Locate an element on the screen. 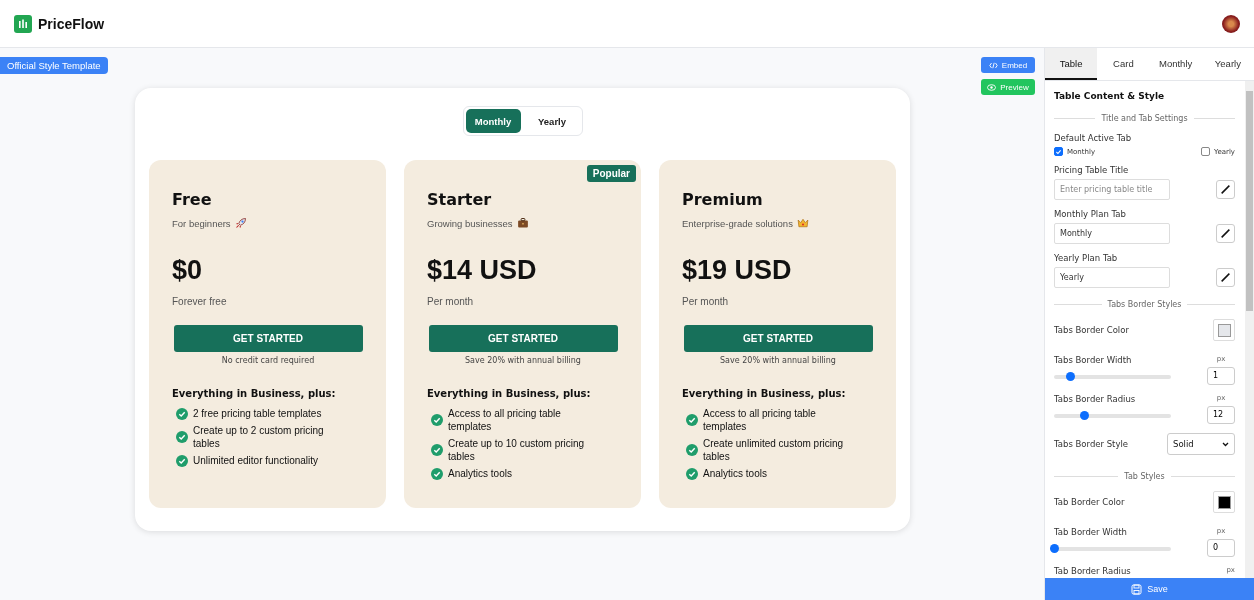 This screenshot has width=1254, height=600. field-label: Tabs Border Style is located at coordinates (1091, 444).